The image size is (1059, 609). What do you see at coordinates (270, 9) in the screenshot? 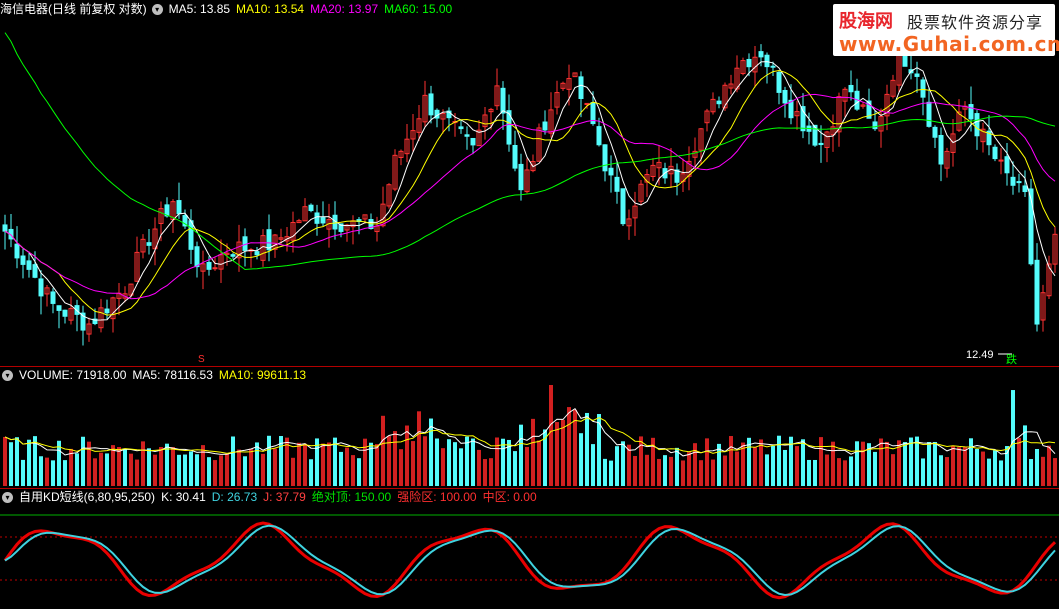
I see `ma10-label: MA10: 13.54` at bounding box center [270, 9].